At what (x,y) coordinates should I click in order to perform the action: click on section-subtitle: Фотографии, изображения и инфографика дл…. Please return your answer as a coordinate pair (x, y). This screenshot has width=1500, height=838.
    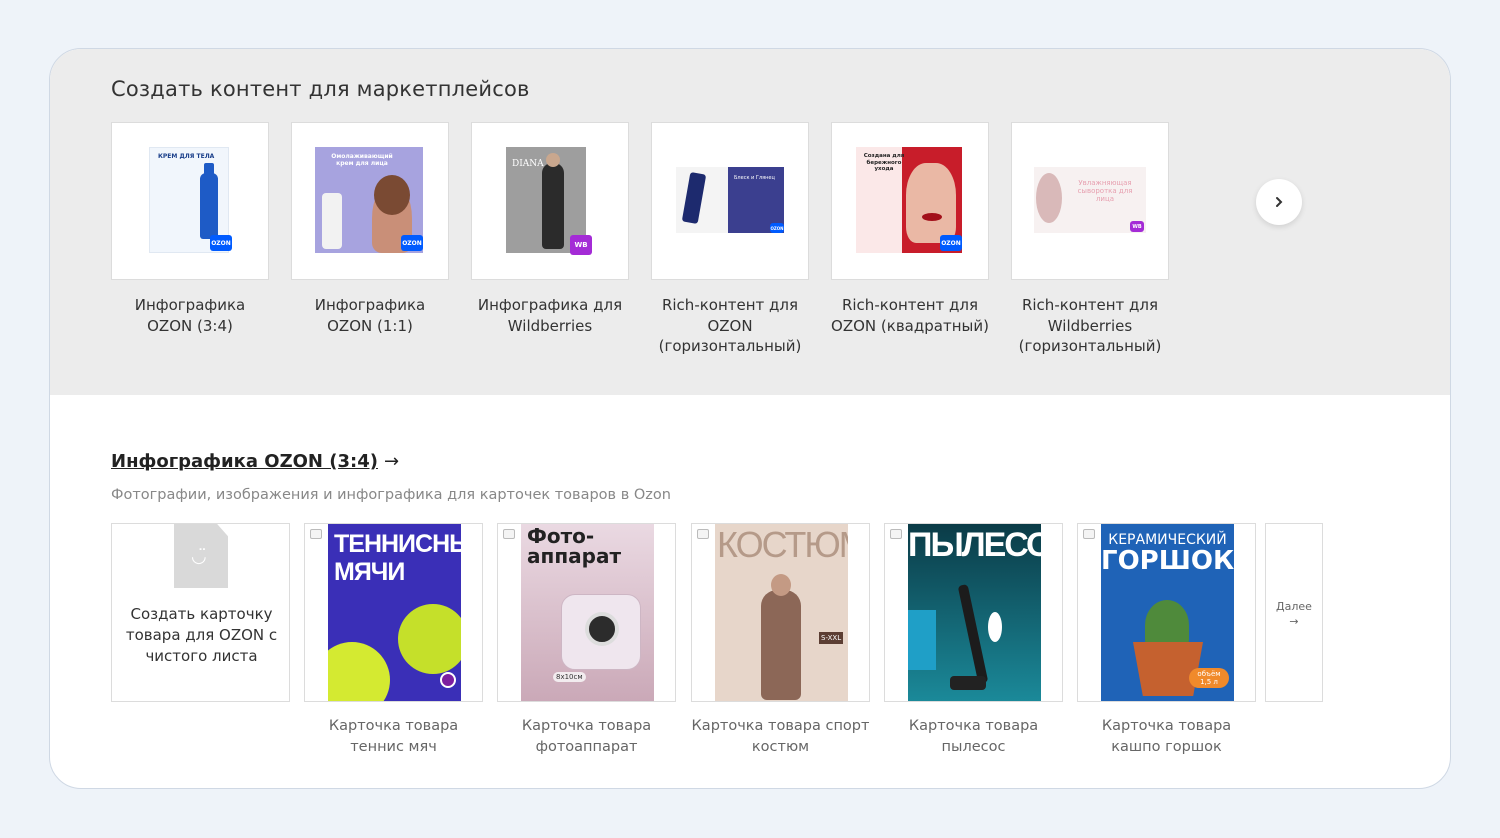
    Looking at the image, I should click on (391, 495).